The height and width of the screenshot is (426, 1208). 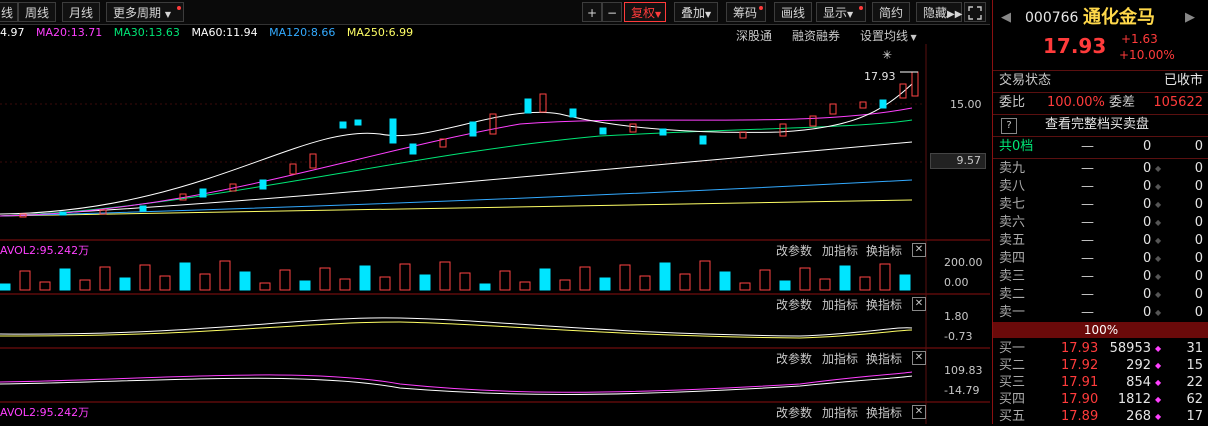 I want to click on ask-row: 卖九 — 0 ◆ 0, so click(x=1100, y=169).